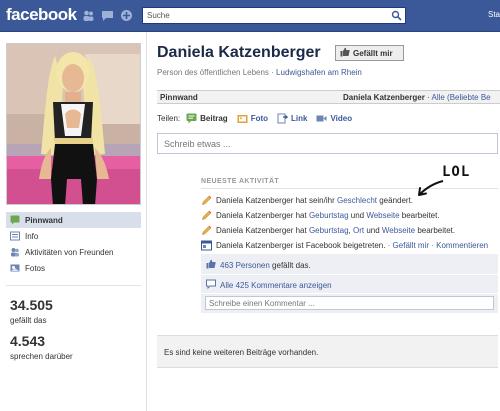 The width and height of the screenshot is (500, 411). I want to click on likes-summary-text: 463 Personen gefällt das., so click(265, 265).